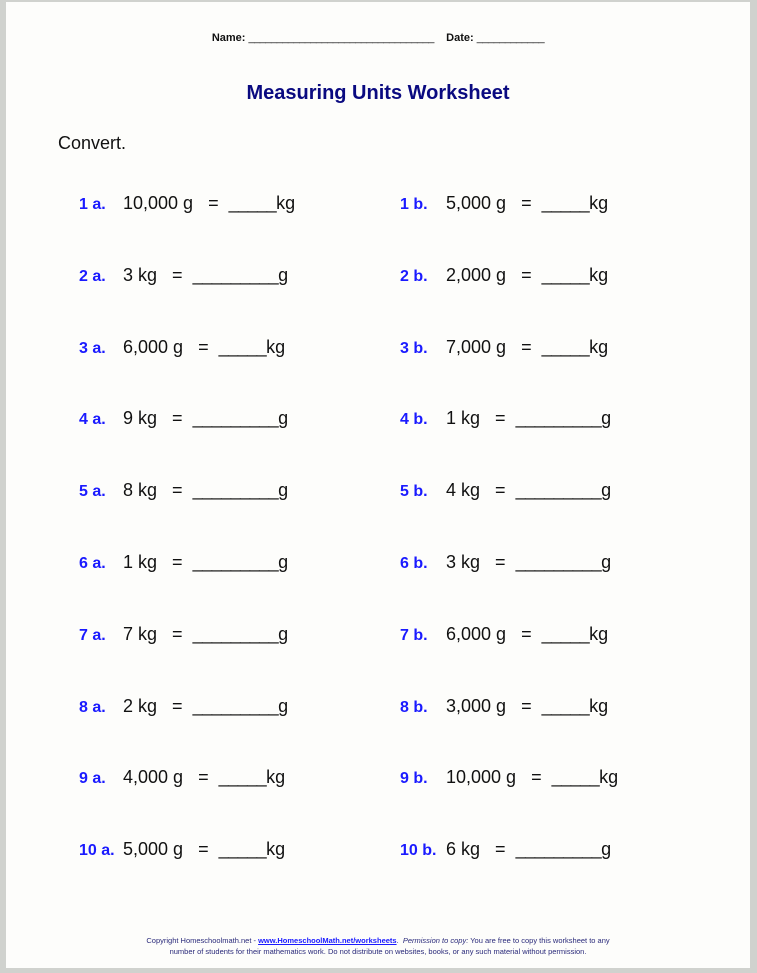  I want to click on given-quantity: 8 kg, so click(140, 490).